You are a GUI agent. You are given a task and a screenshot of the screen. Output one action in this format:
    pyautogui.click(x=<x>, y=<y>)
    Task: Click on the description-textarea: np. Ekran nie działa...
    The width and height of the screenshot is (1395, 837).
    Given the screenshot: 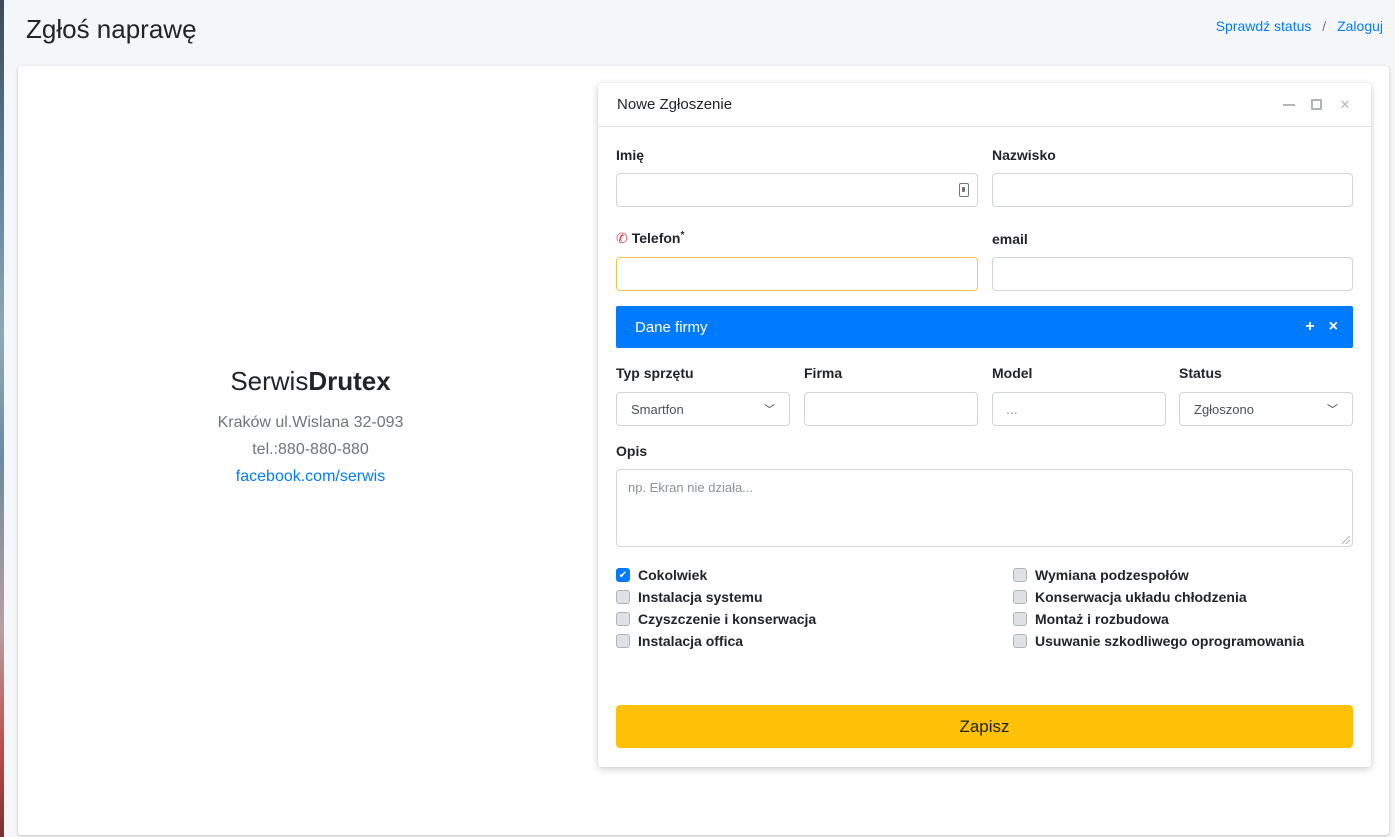 What is the action you would take?
    pyautogui.click(x=984, y=508)
    